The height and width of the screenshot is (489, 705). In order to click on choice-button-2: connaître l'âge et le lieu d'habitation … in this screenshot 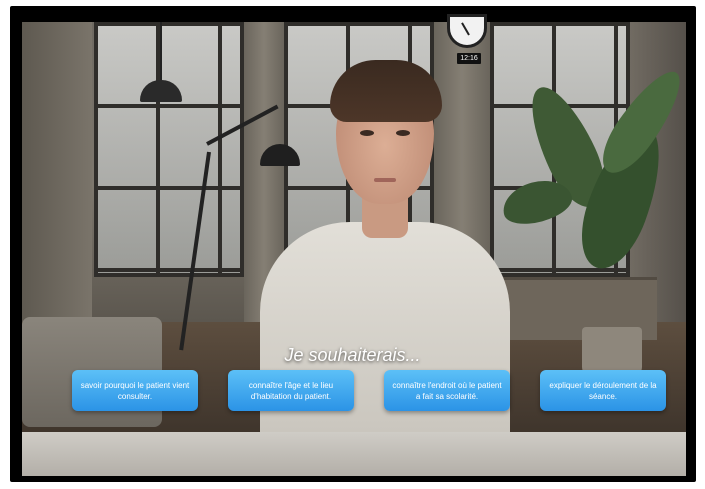, I will do `click(291, 390)`.